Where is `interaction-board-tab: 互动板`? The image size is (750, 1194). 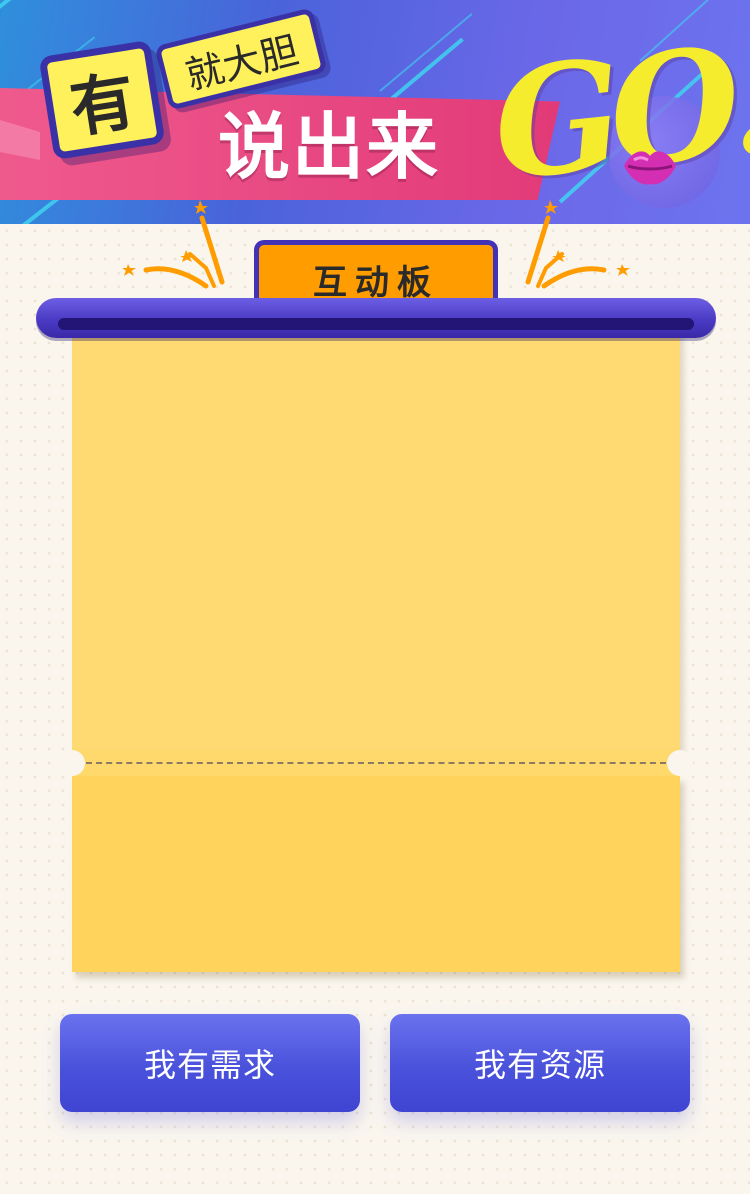 interaction-board-tab: 互动板 is located at coordinates (376, 273).